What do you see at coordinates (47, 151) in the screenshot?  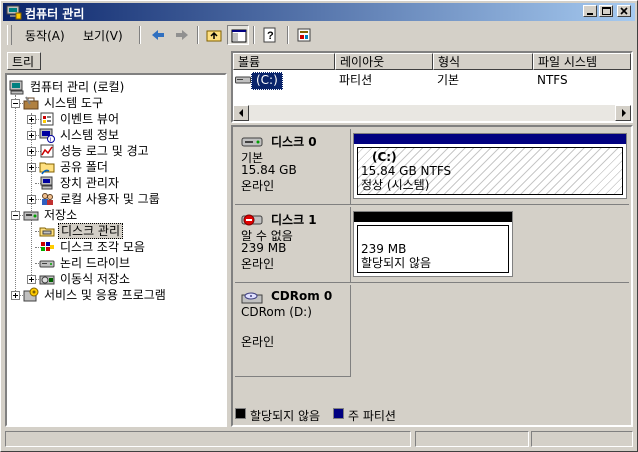 I see `performance-icon` at bounding box center [47, 151].